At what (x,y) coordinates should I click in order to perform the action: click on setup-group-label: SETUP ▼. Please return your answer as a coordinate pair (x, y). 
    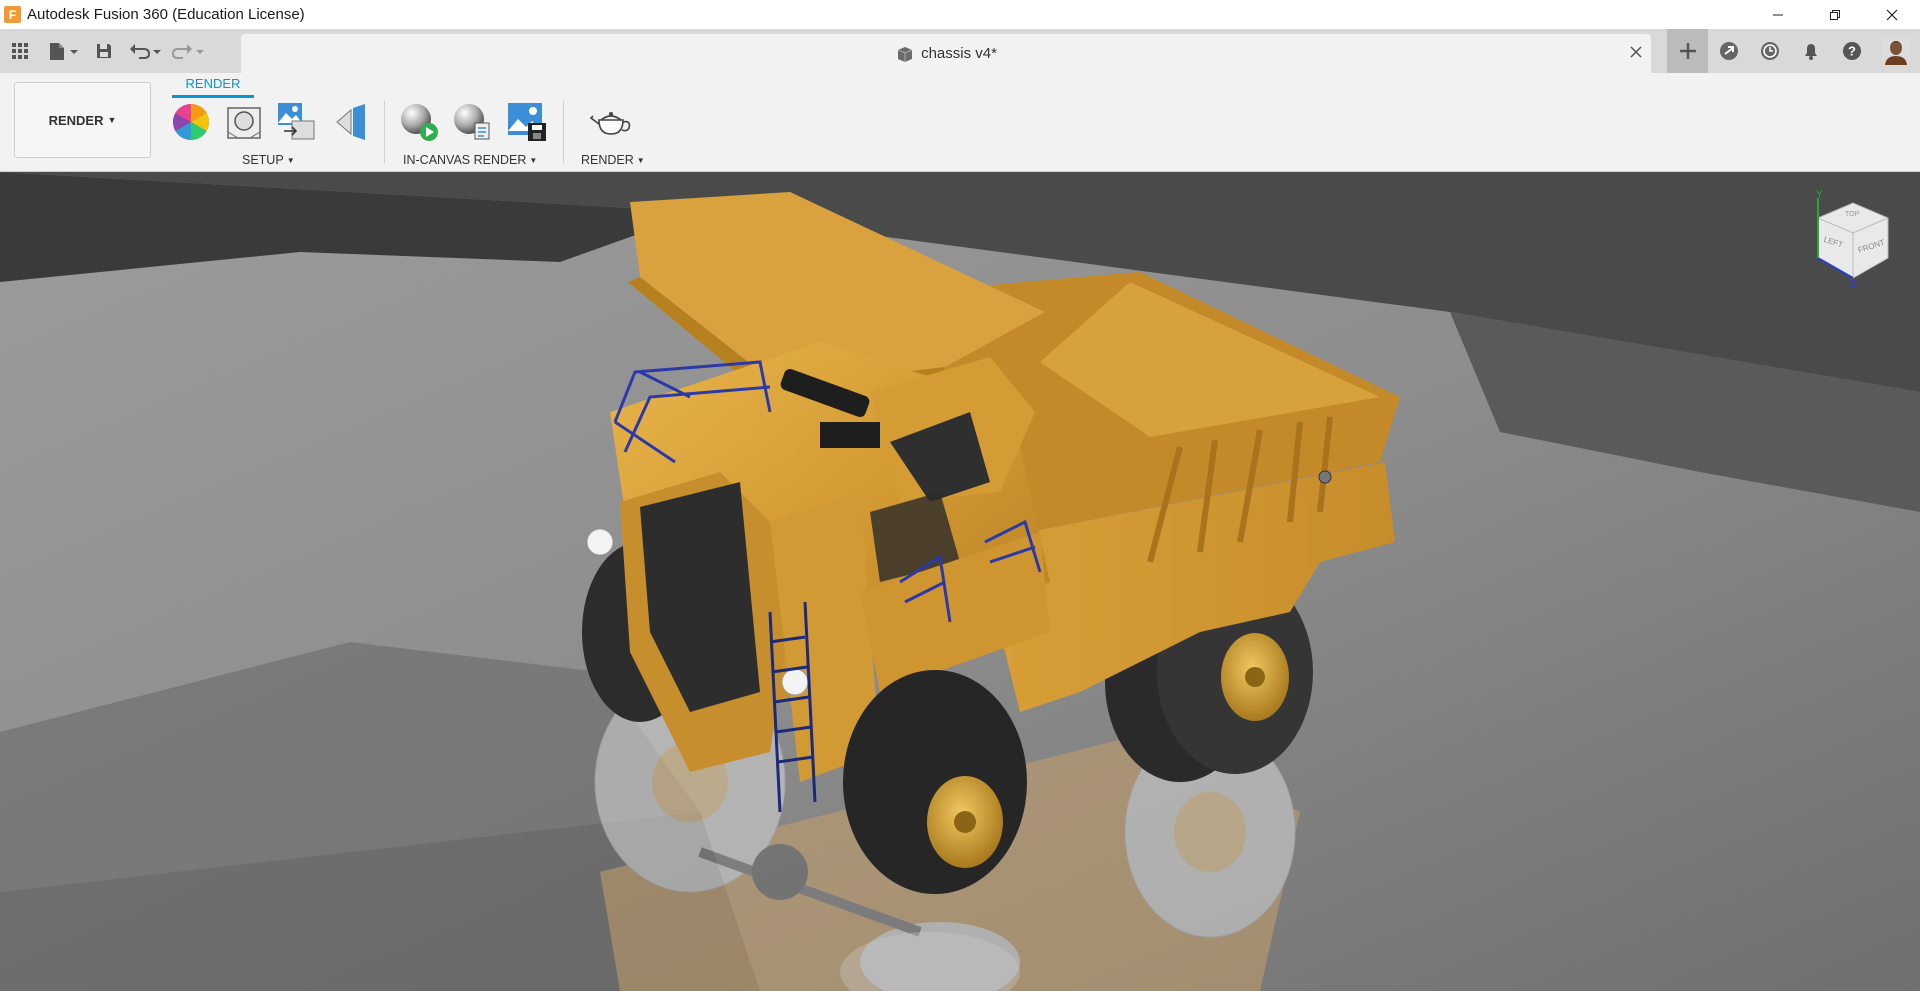
    Looking at the image, I should click on (268, 160).